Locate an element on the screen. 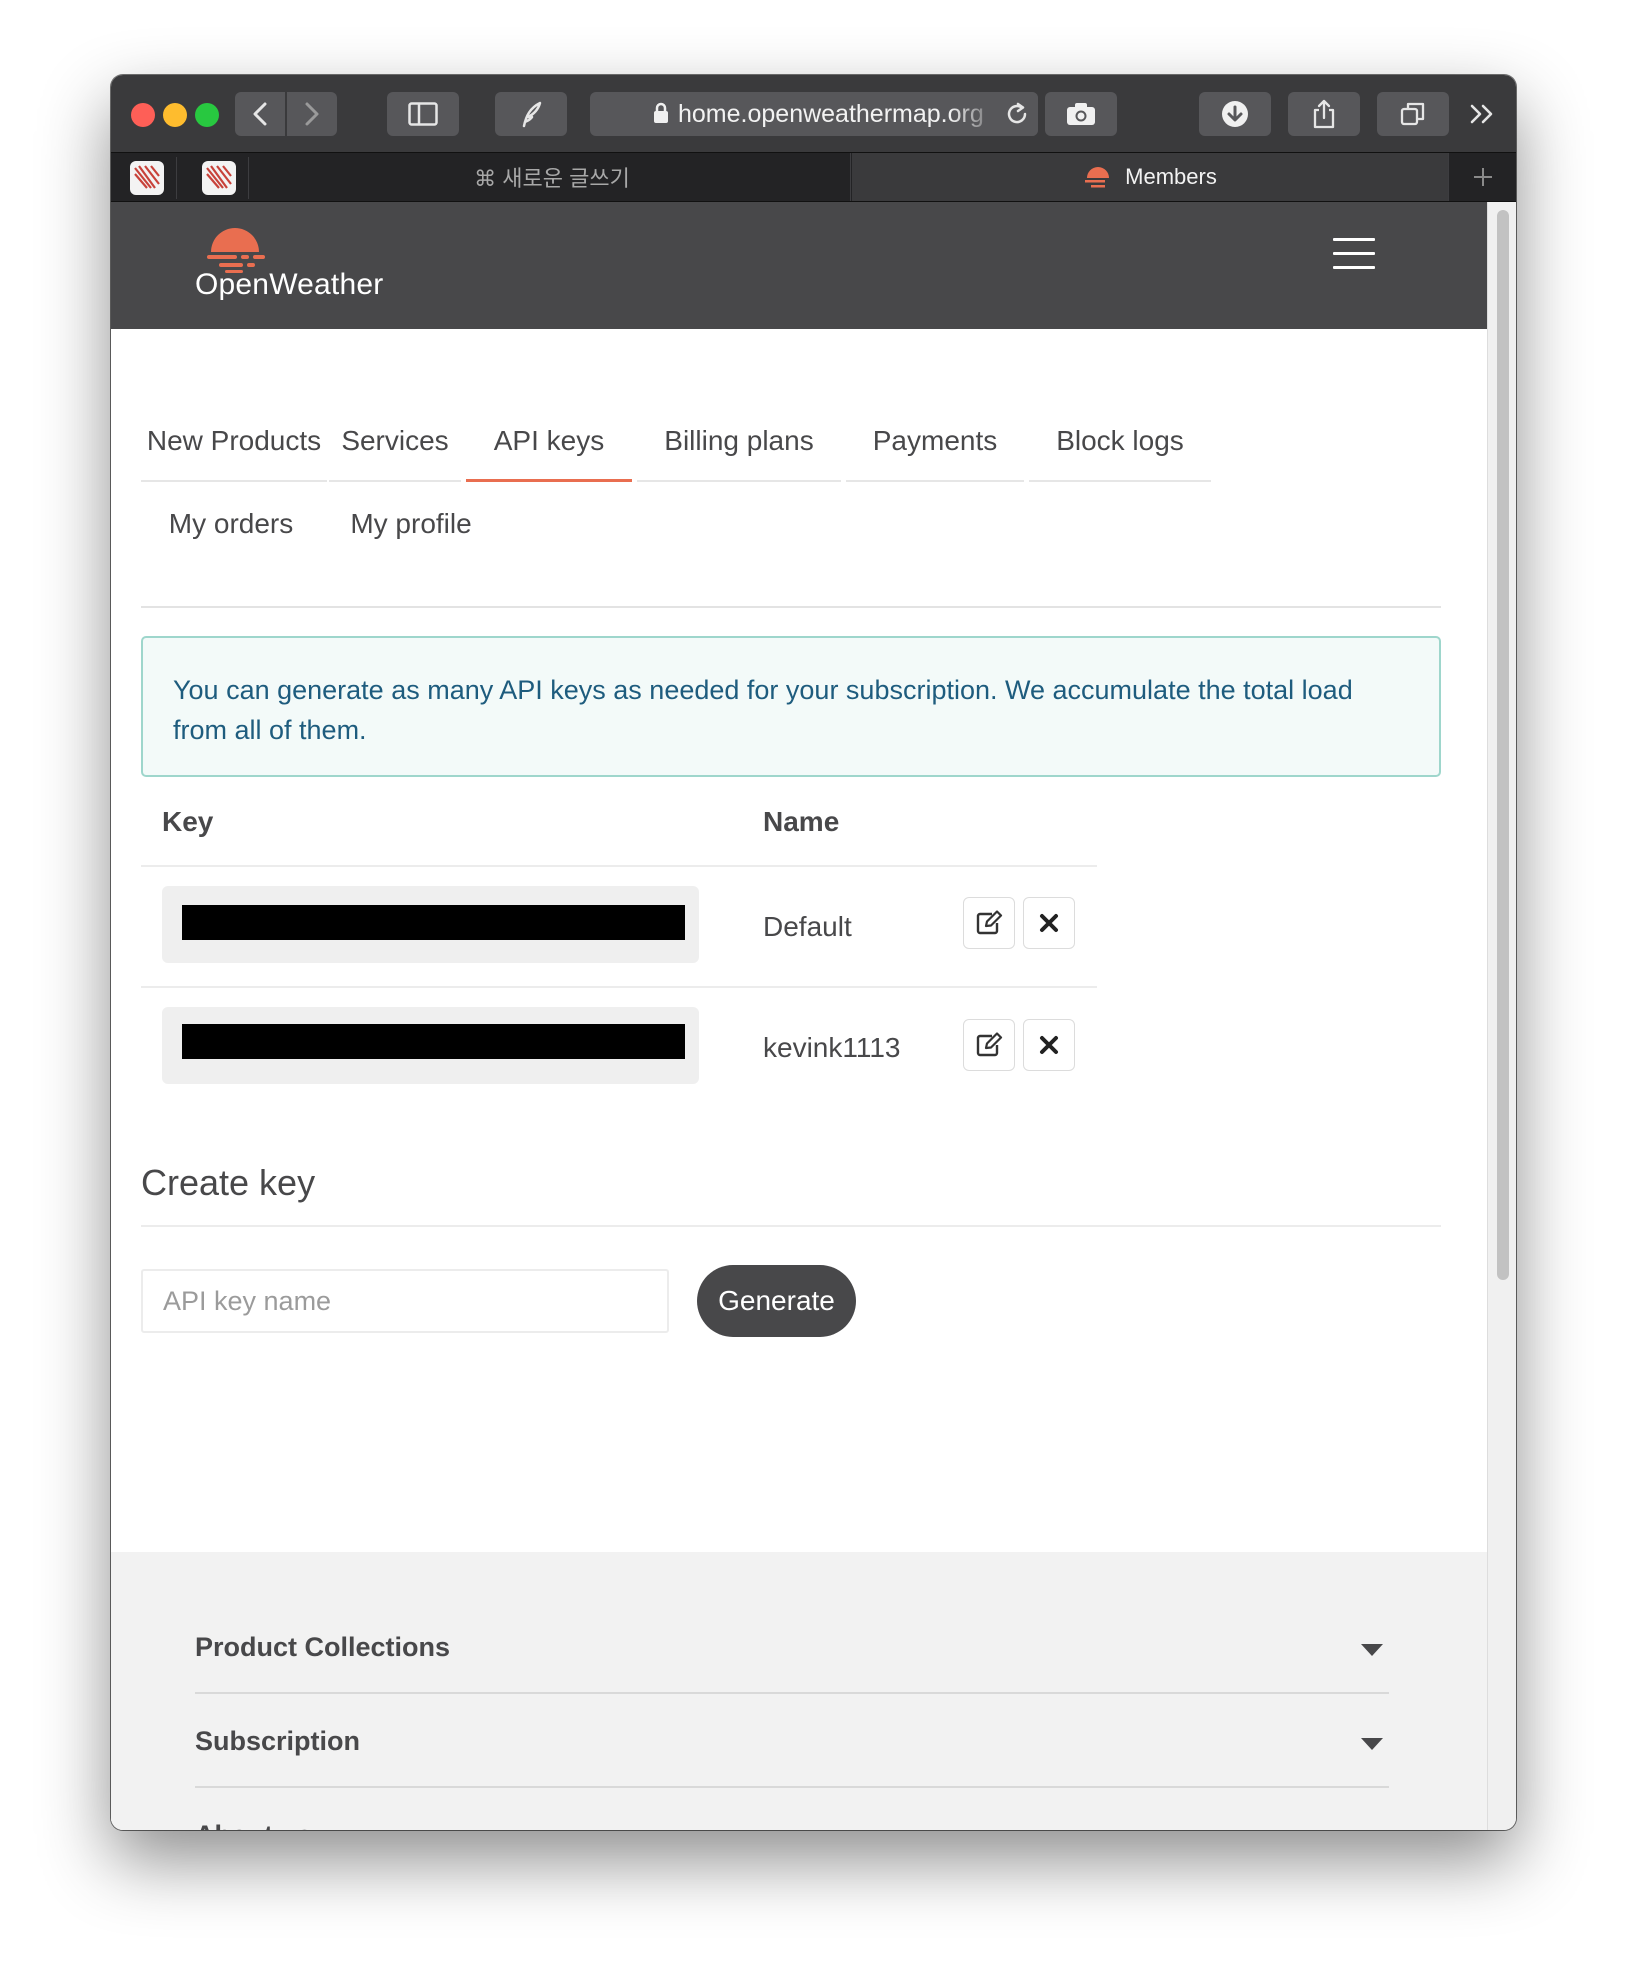 The image size is (1628, 1978). sidebar-toggle-button is located at coordinates (423, 114).